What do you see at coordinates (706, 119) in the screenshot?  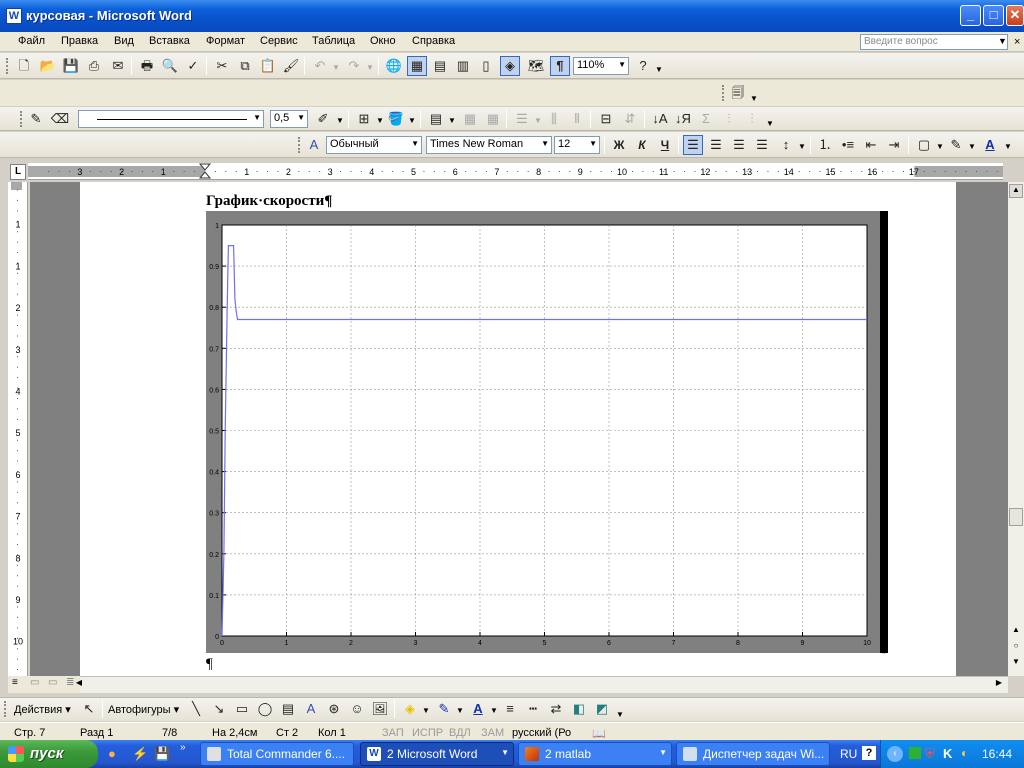 I see `autosum-icon: Σ` at bounding box center [706, 119].